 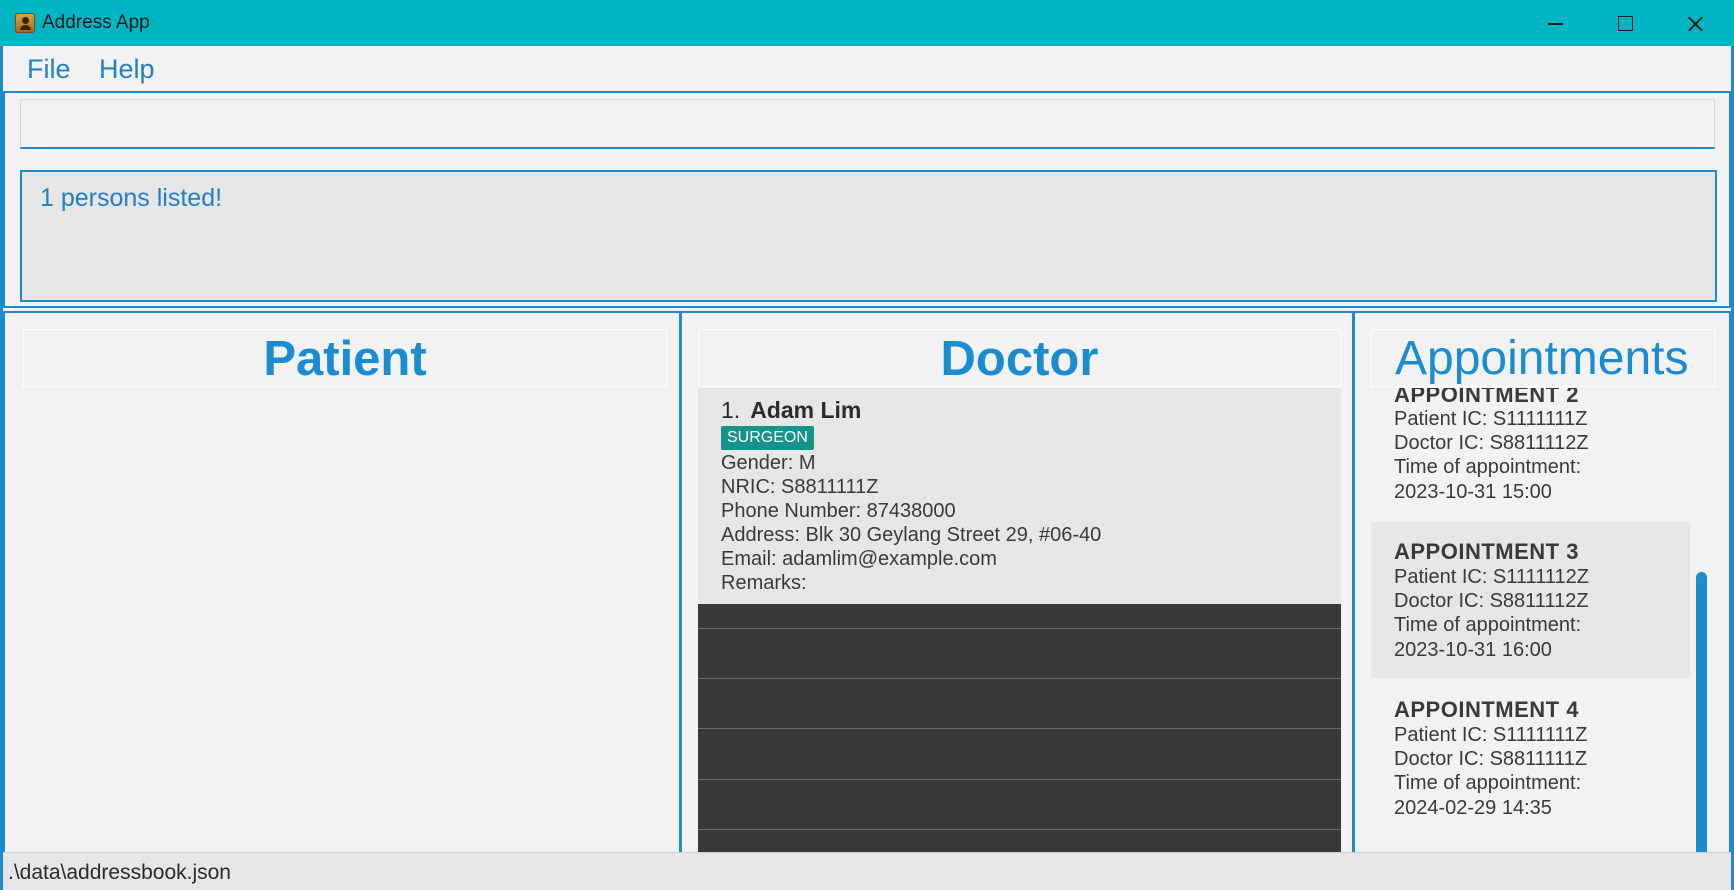 I want to click on window-title: Address App, so click(x=96, y=22).